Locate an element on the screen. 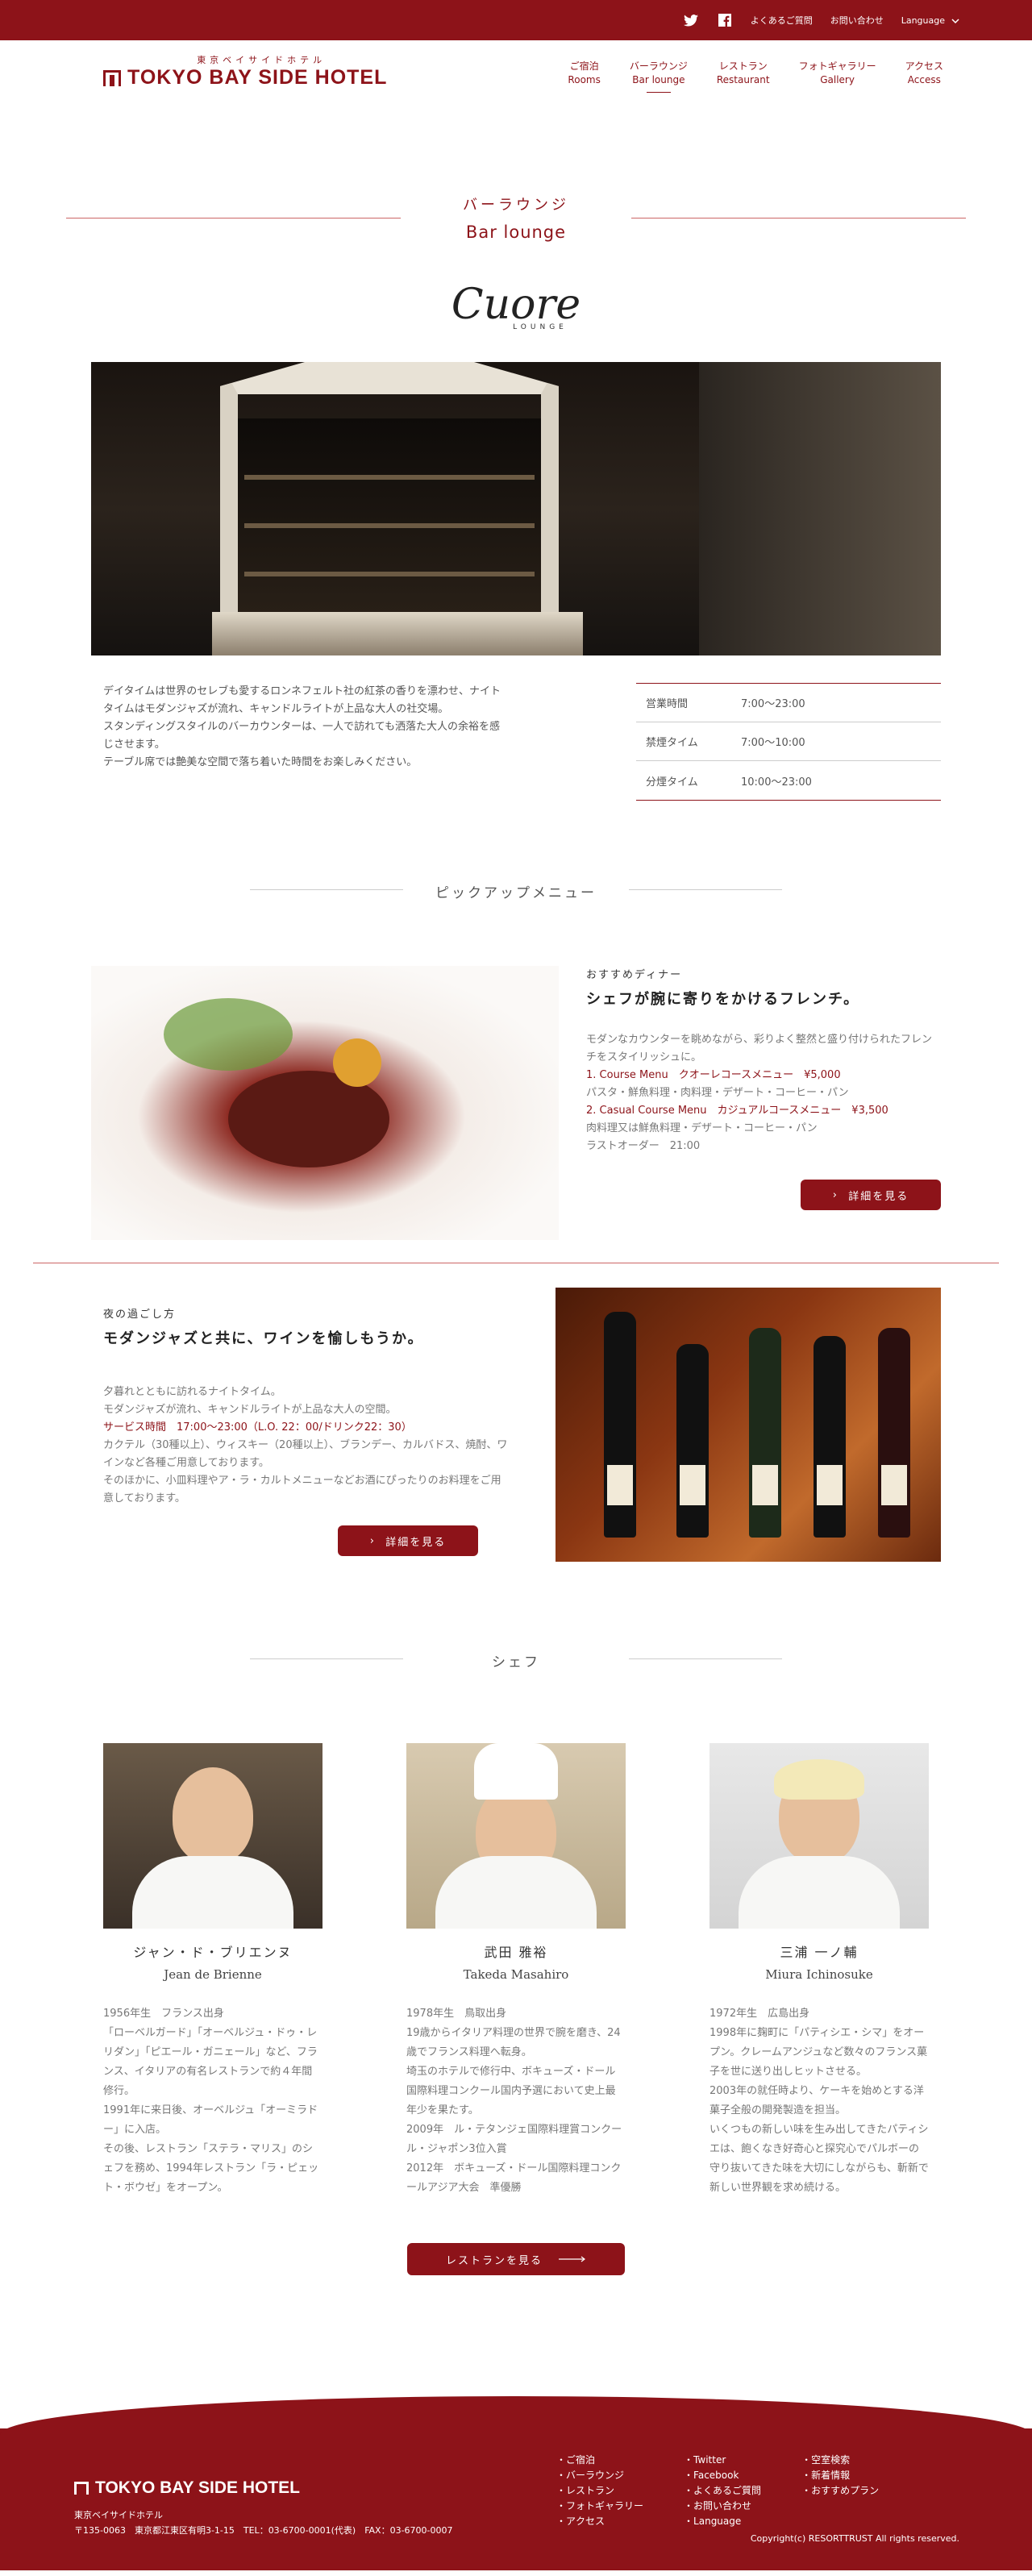 This screenshot has width=1032, height=2576. chef-name-jp: ジャン・ド・ブリエンヌ is located at coordinates (213, 1952).